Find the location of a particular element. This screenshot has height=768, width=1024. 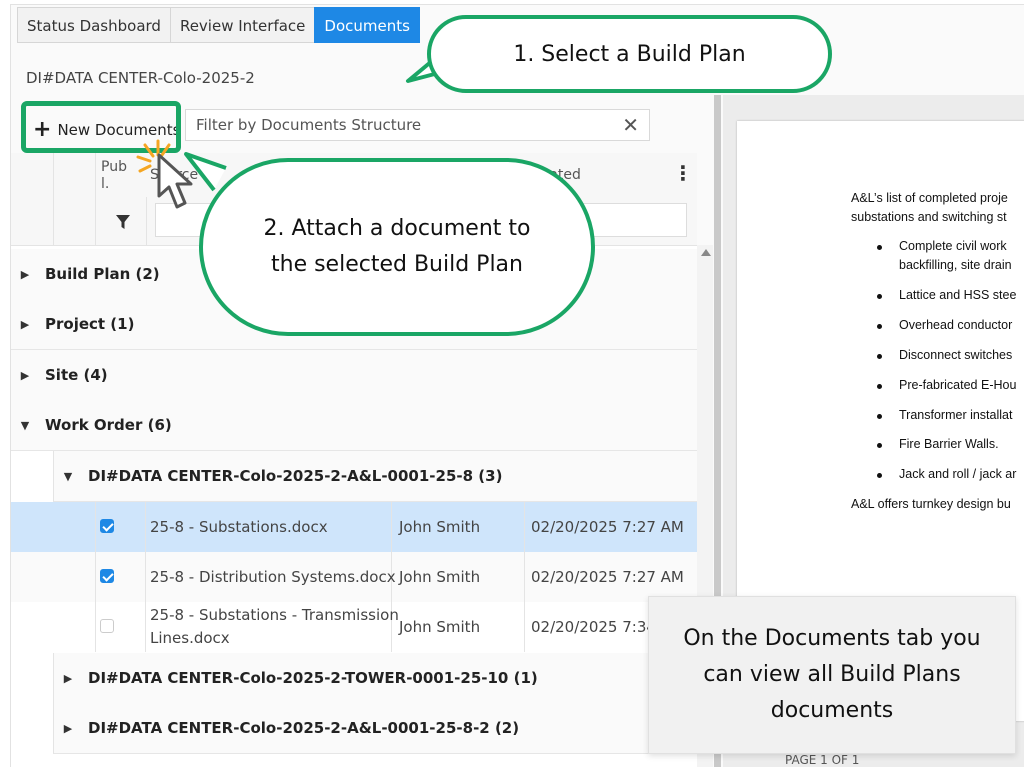

group-label: Build Plan (2) is located at coordinates (102, 274).